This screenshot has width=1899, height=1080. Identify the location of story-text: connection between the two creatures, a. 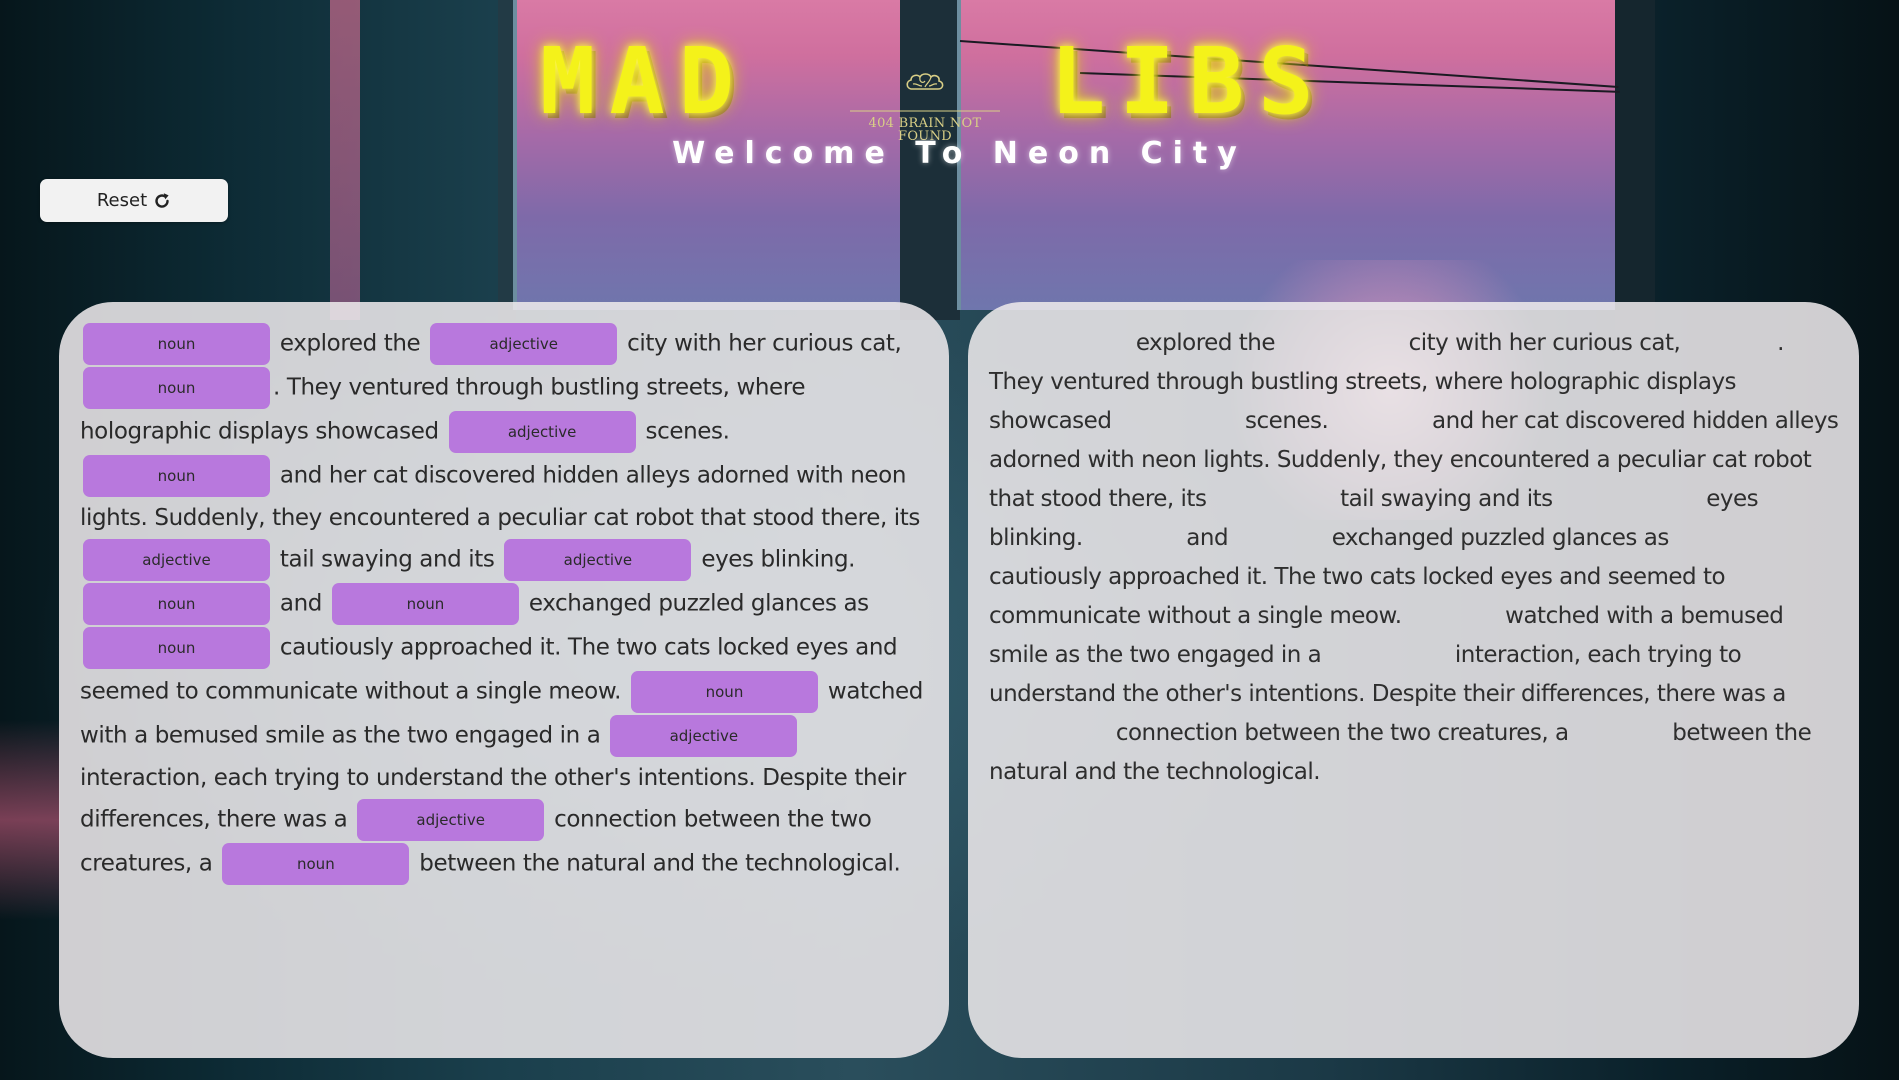
(1342, 733).